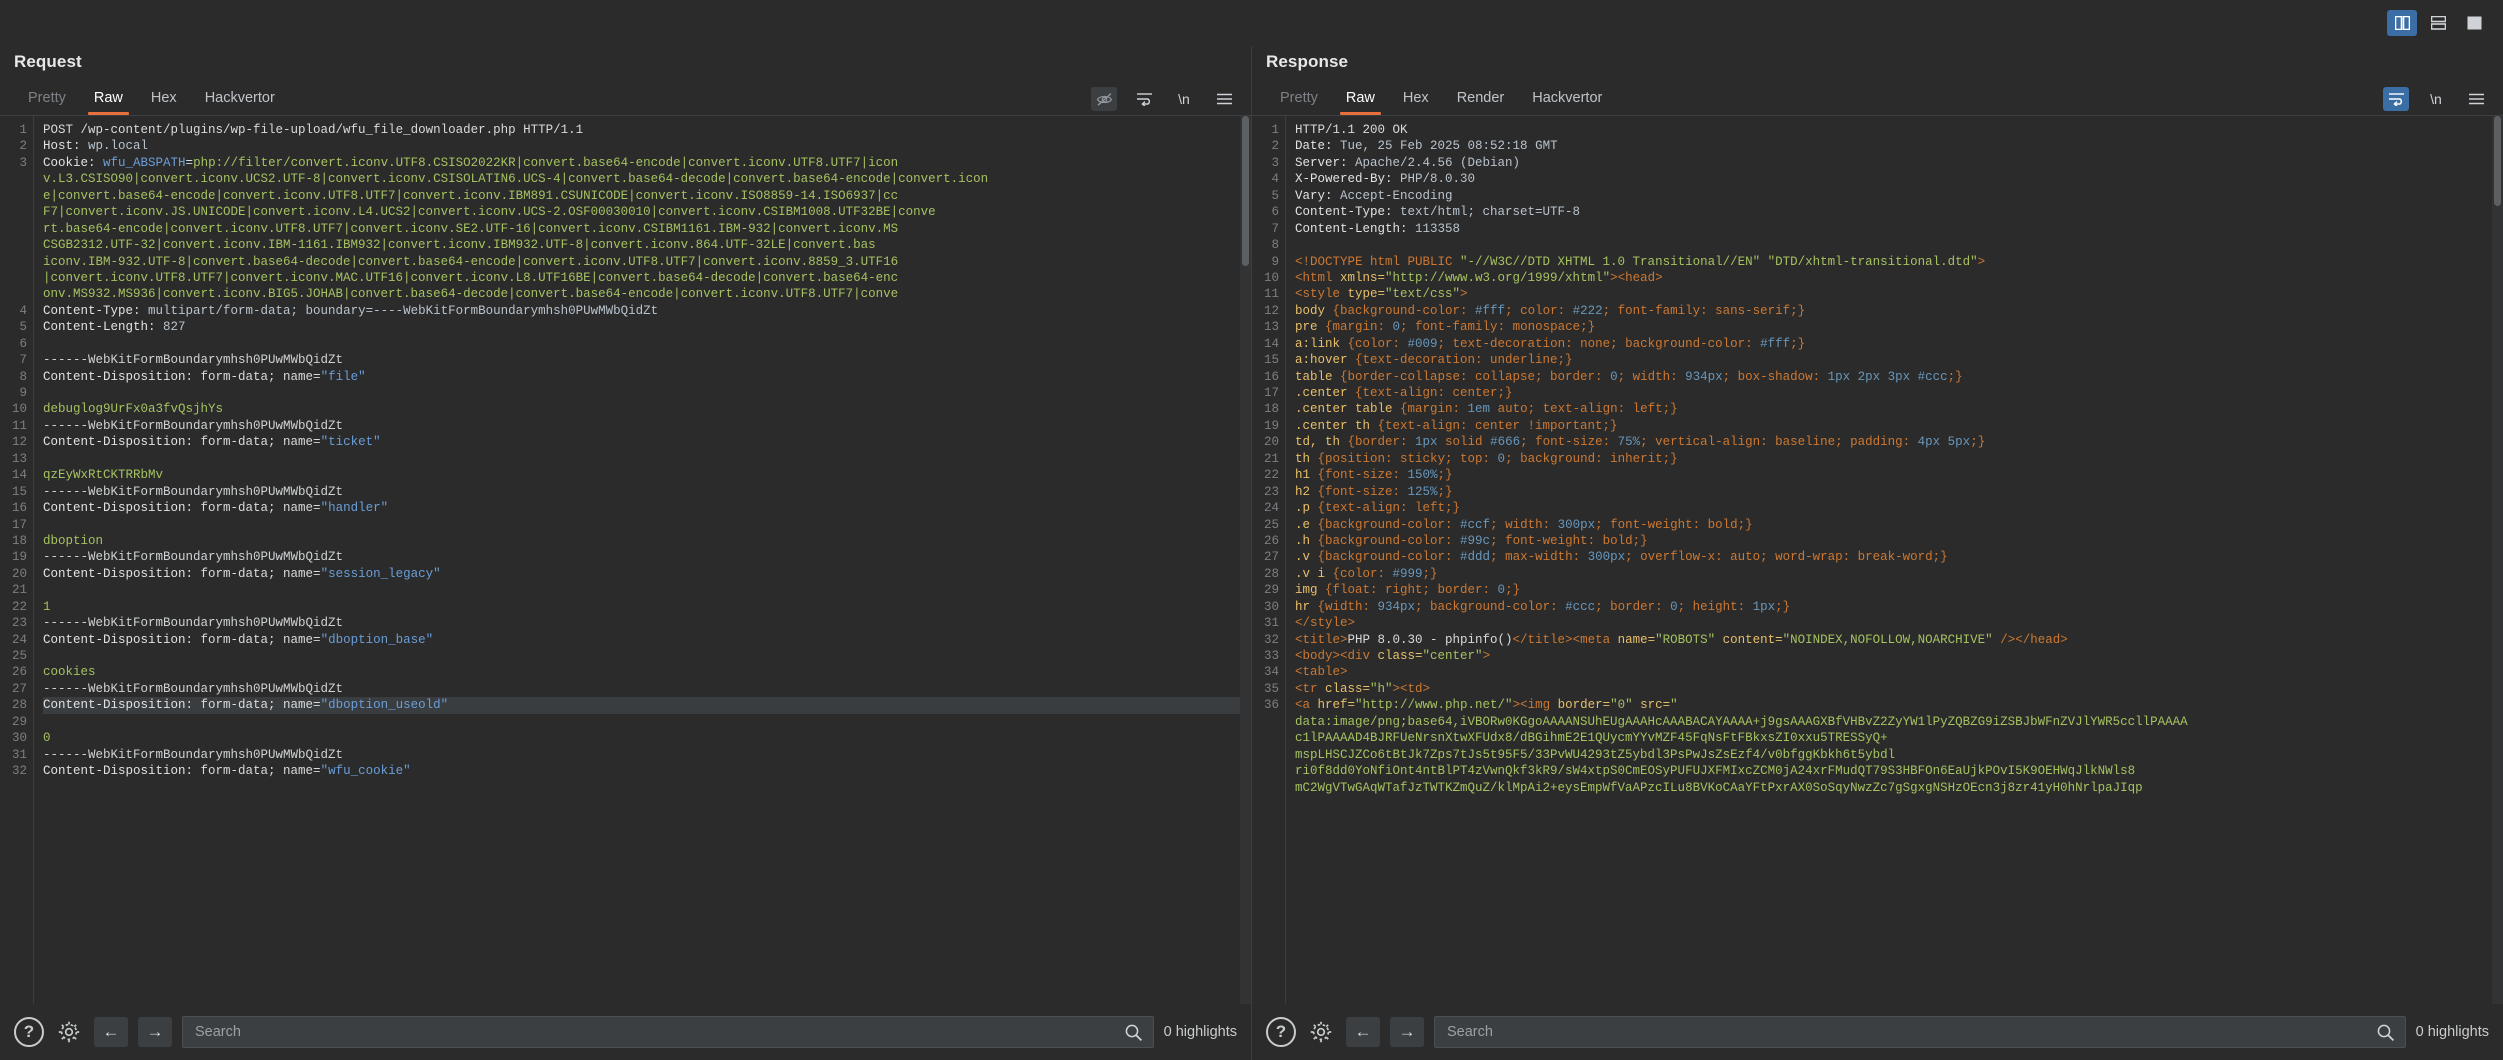 This screenshot has width=2503, height=1060. Describe the element at coordinates (1481, 100) in the screenshot. I see `tab-response-render: Render` at that location.